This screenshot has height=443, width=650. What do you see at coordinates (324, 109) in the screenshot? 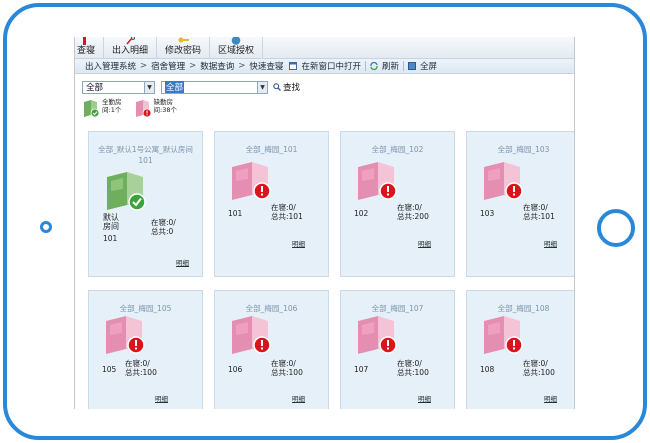
I see `status-legend: 全勤房 间:1个 缺勤房 间:38个` at bounding box center [324, 109].